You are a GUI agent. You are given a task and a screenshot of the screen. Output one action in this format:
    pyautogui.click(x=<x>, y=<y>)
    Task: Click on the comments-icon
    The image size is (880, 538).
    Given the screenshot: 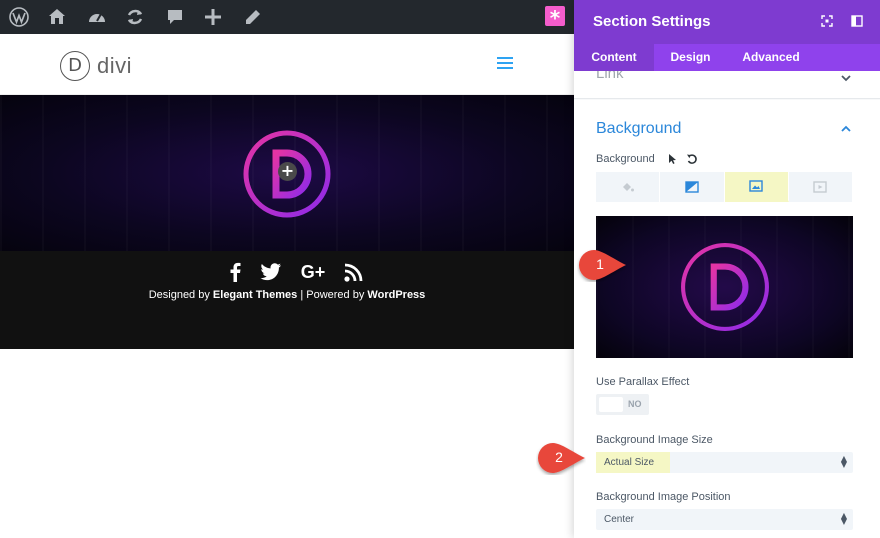 What is the action you would take?
    pyautogui.click(x=175, y=17)
    